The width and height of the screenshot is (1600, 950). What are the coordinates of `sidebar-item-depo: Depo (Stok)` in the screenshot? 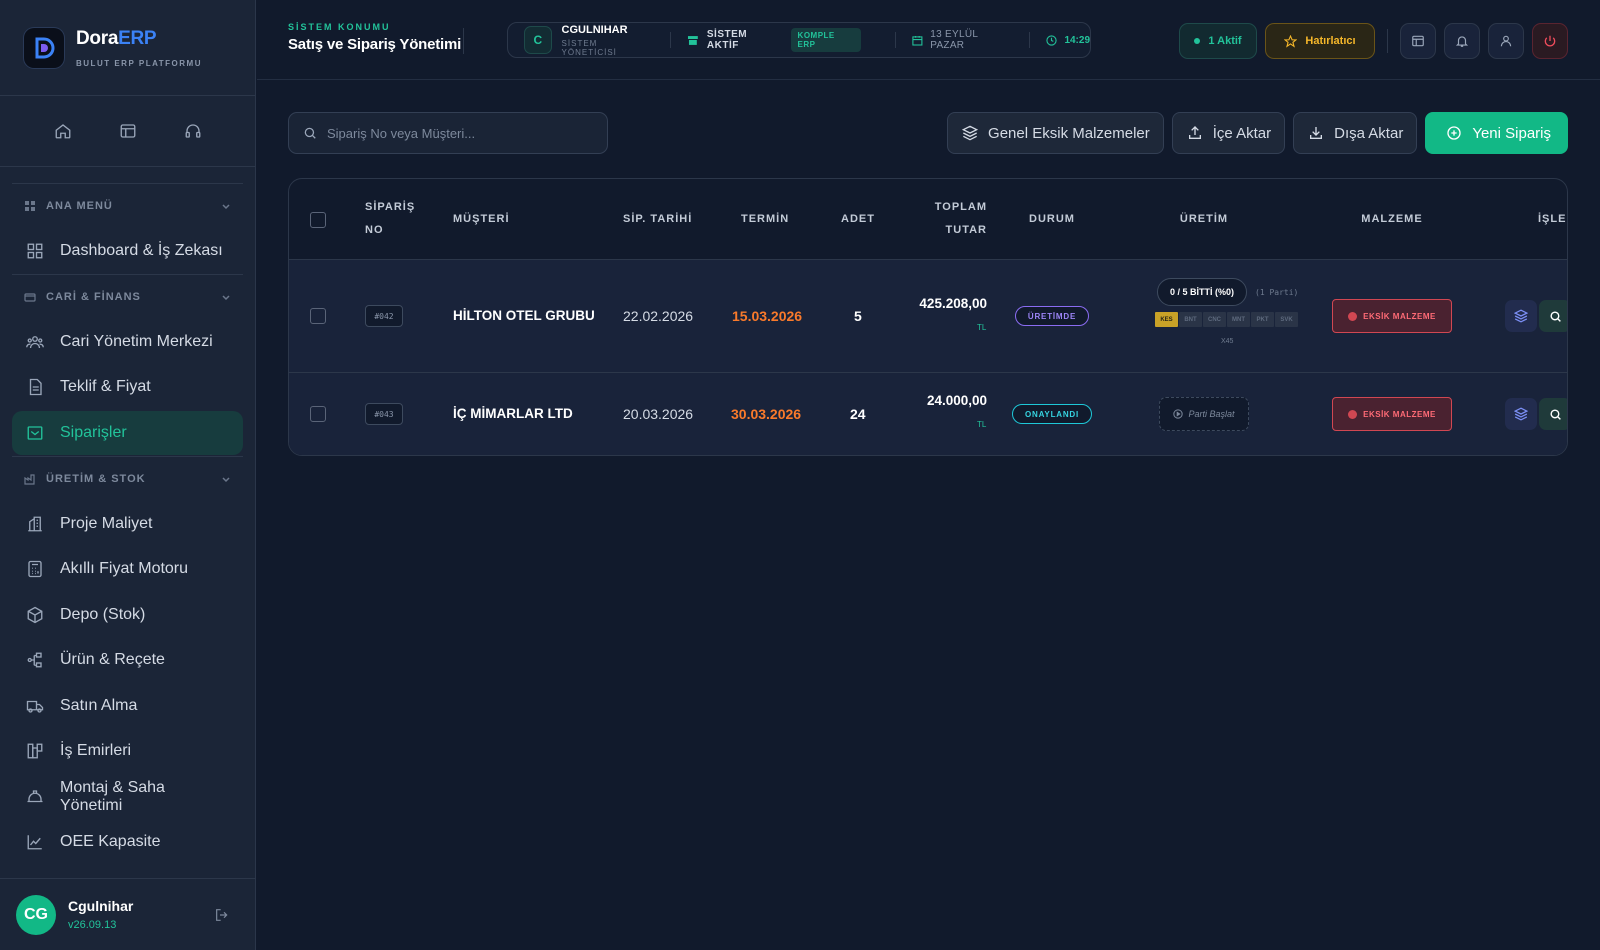 It's located at (127, 615).